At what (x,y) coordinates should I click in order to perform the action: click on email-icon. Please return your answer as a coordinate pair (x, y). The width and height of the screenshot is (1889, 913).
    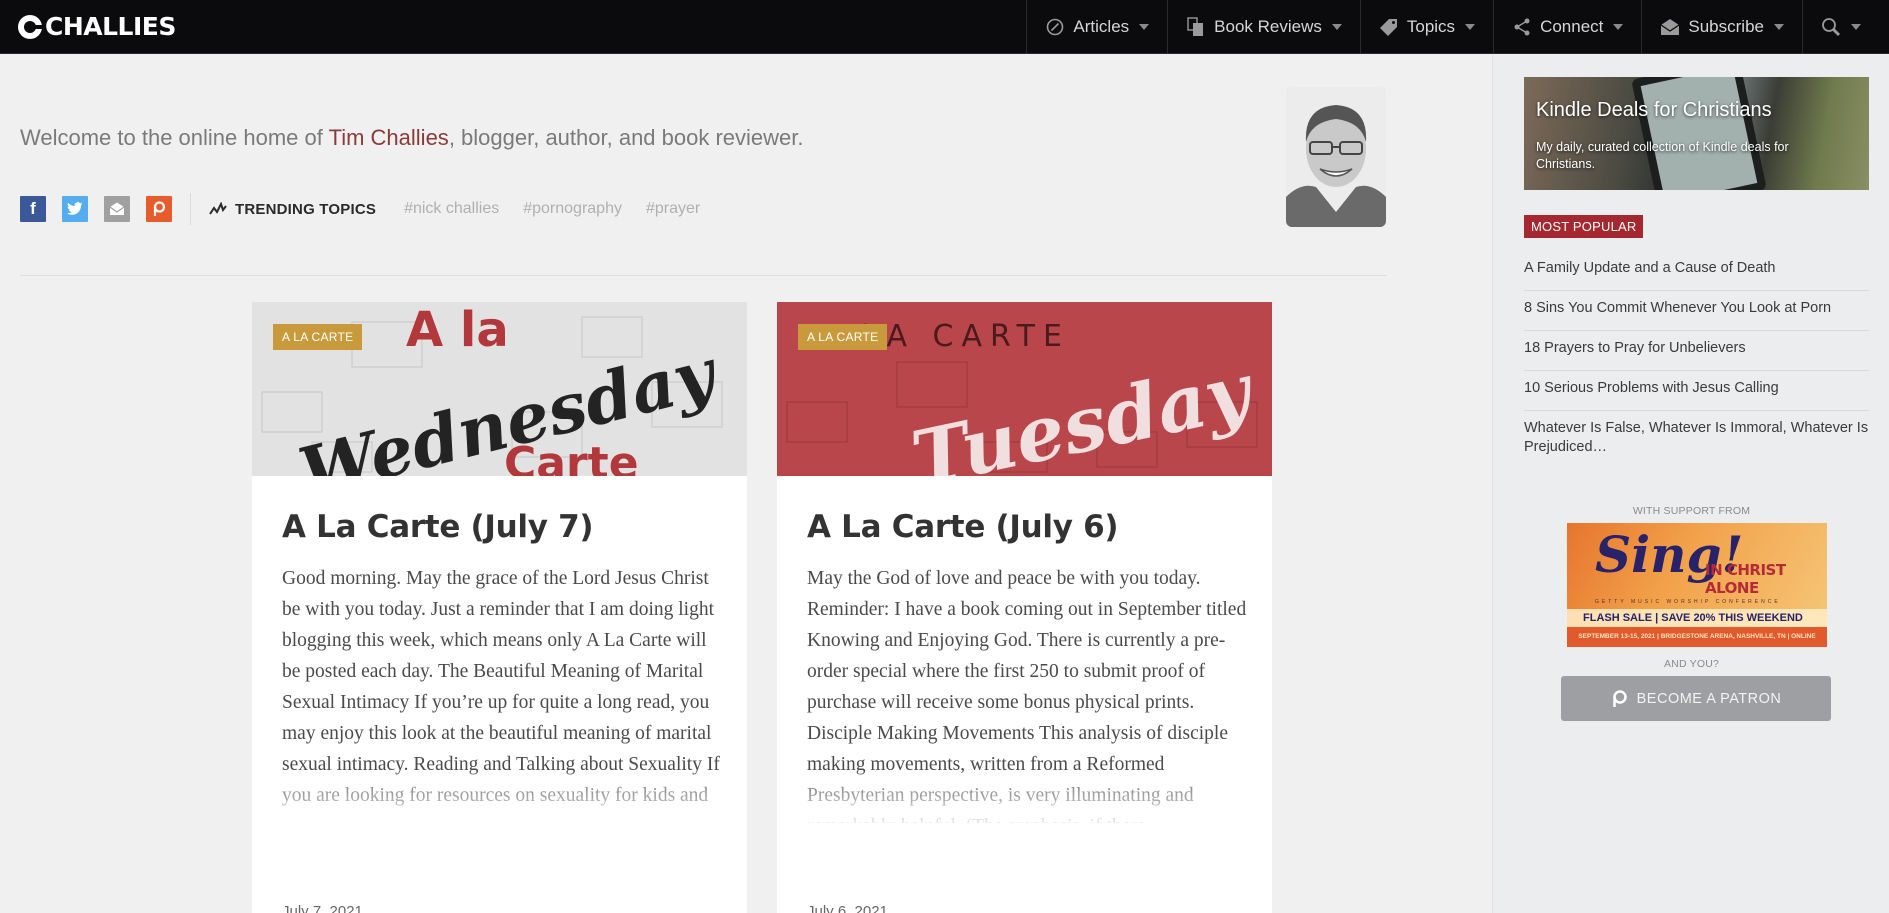
    Looking at the image, I should click on (117, 209).